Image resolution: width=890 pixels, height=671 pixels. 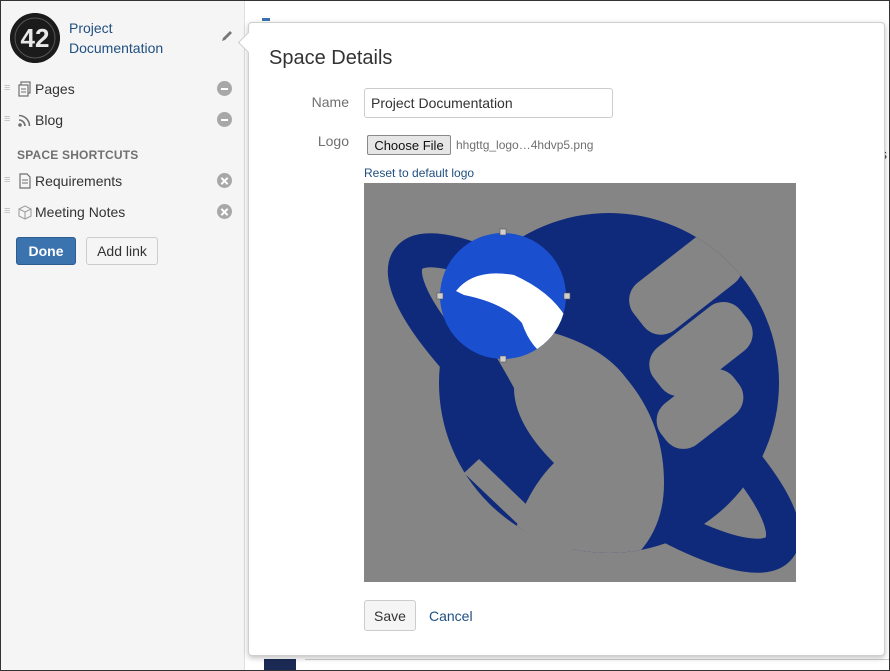 I want to click on space-avatar: 42, so click(x=35, y=38).